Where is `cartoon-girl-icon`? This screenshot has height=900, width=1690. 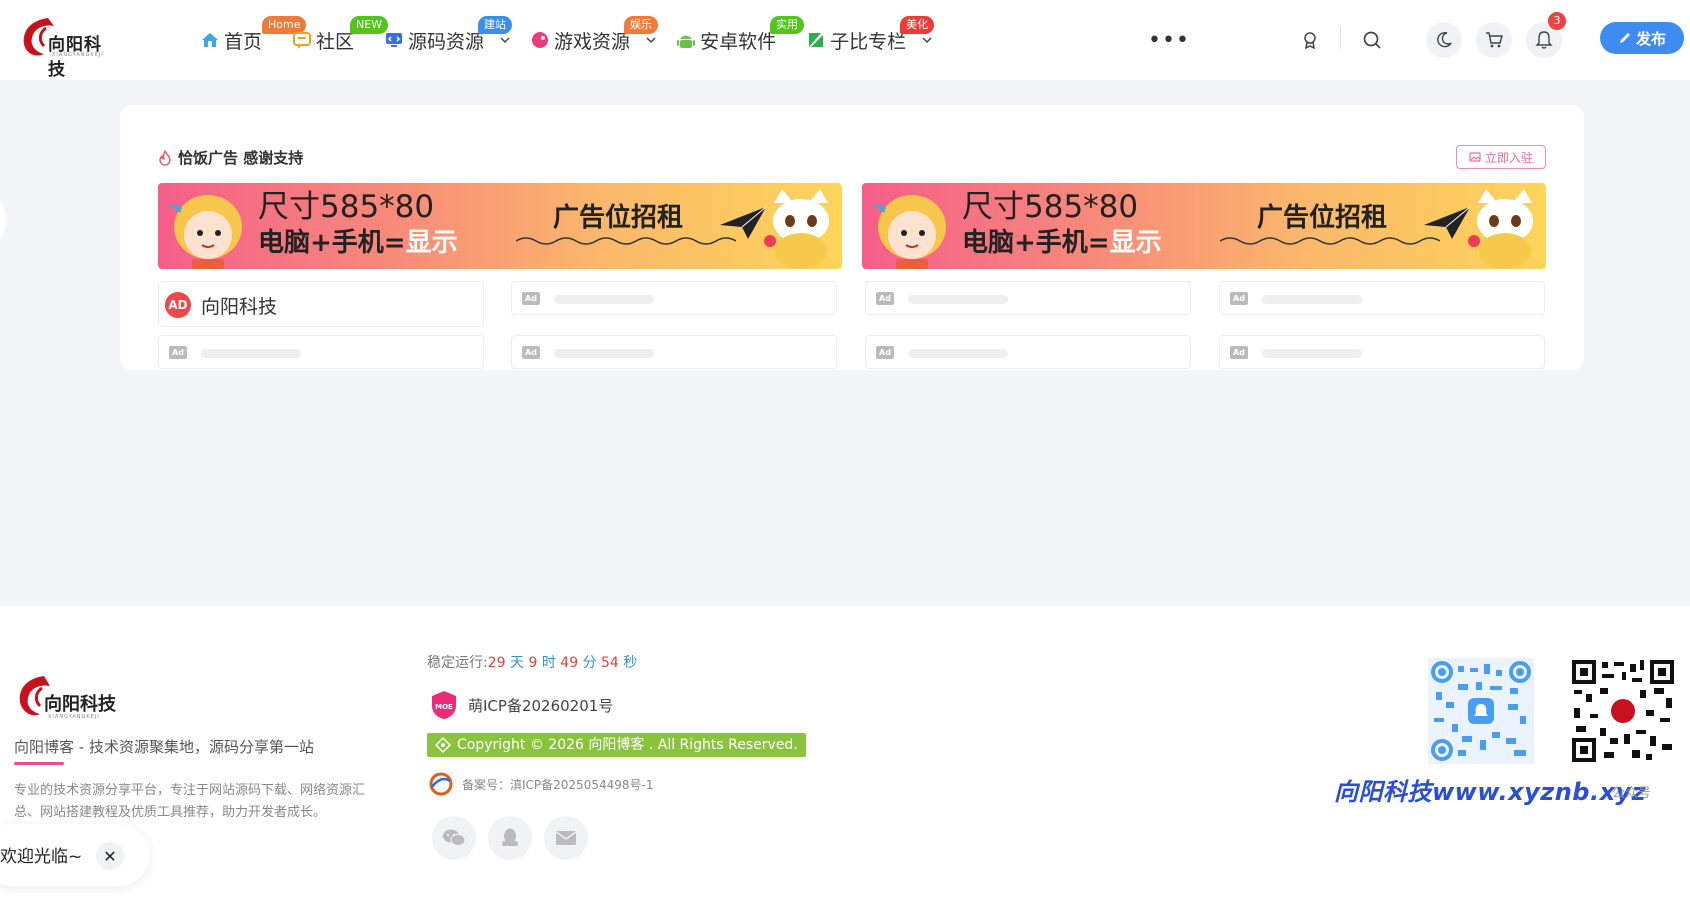 cartoon-girl-icon is located at coordinates (205, 232).